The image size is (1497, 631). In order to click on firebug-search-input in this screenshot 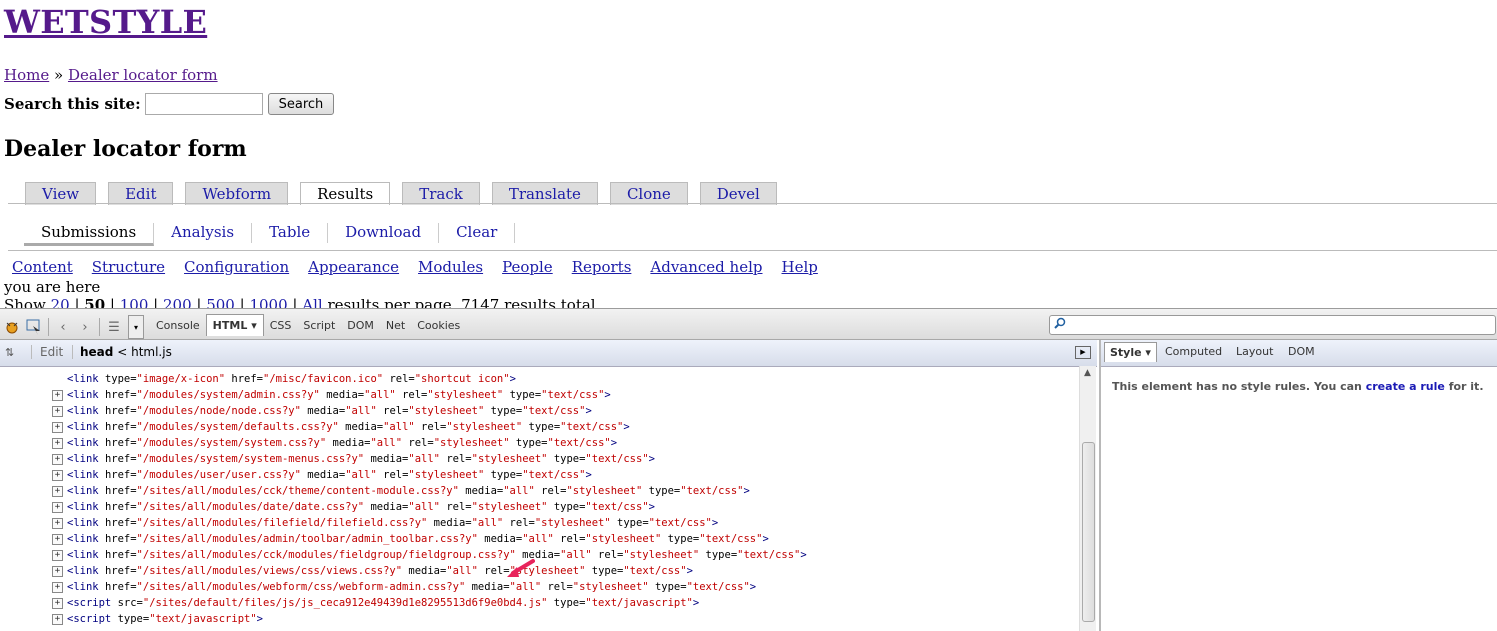, I will do `click(1272, 325)`.